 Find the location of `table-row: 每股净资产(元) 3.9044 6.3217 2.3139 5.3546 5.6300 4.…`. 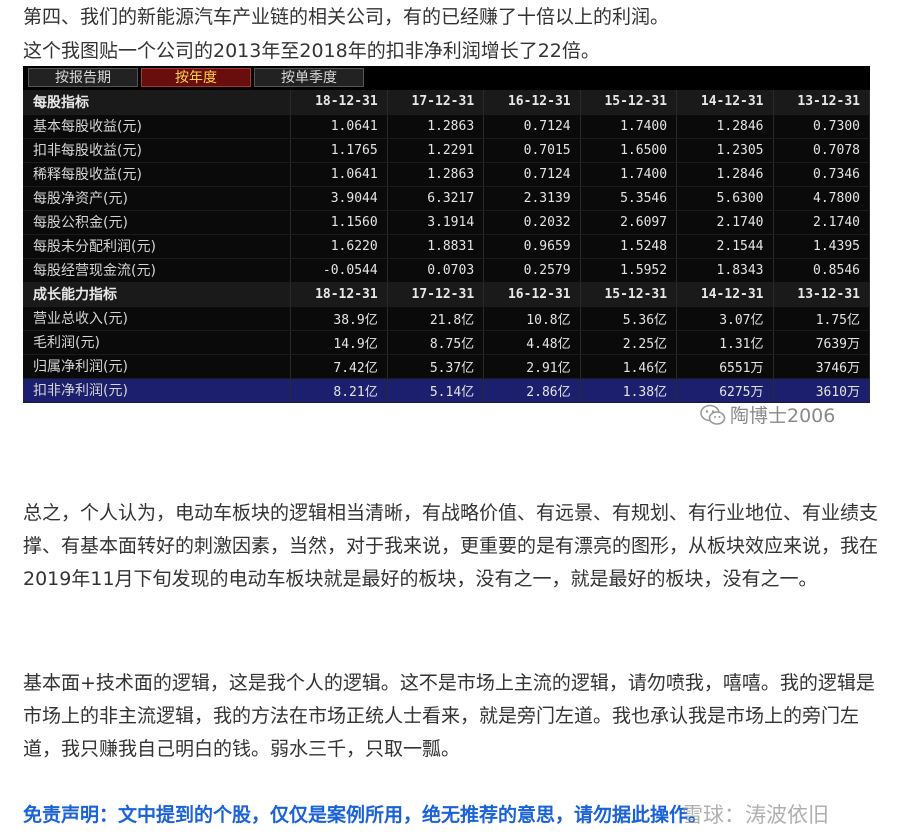

table-row: 每股净资产(元) 3.9044 6.3217 2.3139 5.3546 5.6300 4.… is located at coordinates (447, 198).